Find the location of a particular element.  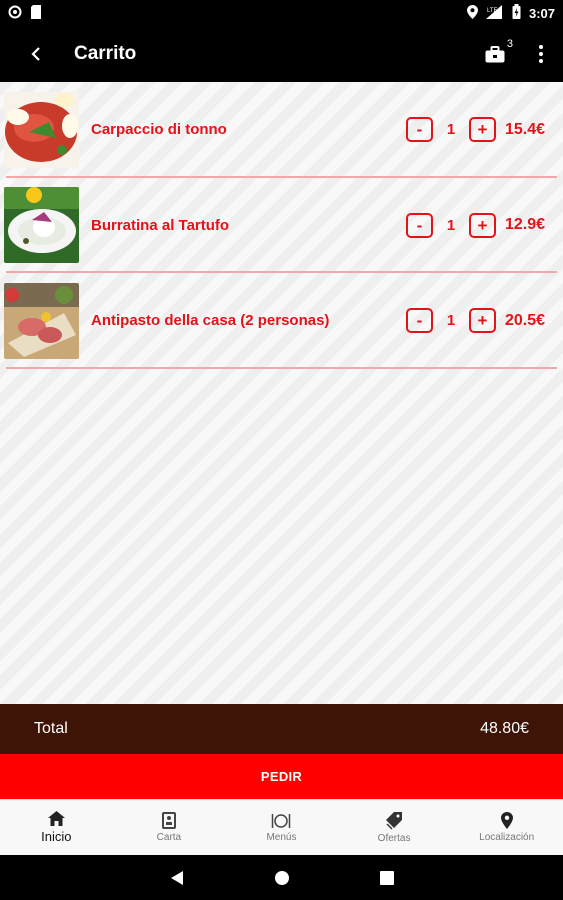

item-price: 15.4€ is located at coordinates (525, 129).